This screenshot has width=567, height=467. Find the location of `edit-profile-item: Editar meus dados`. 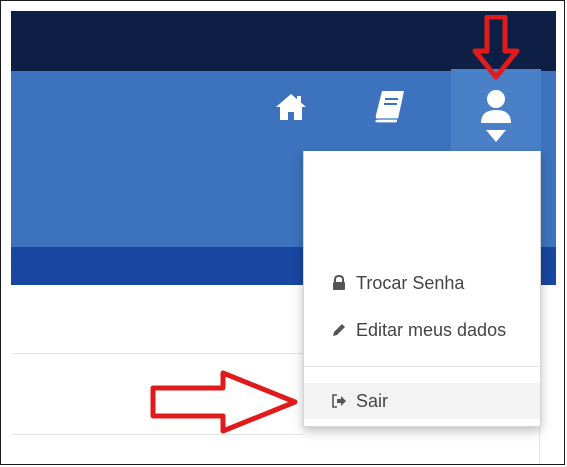

edit-profile-item: Editar meus dados is located at coordinates (422, 330).